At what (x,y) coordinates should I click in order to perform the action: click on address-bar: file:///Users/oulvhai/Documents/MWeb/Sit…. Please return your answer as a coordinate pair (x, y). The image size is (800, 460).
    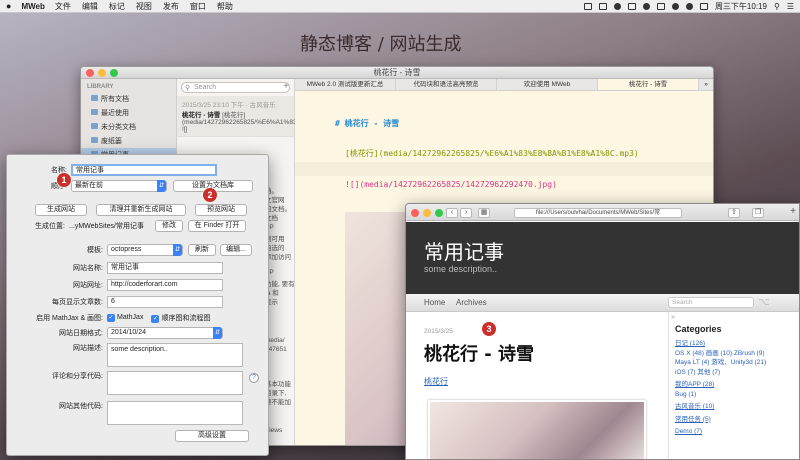
    Looking at the image, I should click on (598, 213).